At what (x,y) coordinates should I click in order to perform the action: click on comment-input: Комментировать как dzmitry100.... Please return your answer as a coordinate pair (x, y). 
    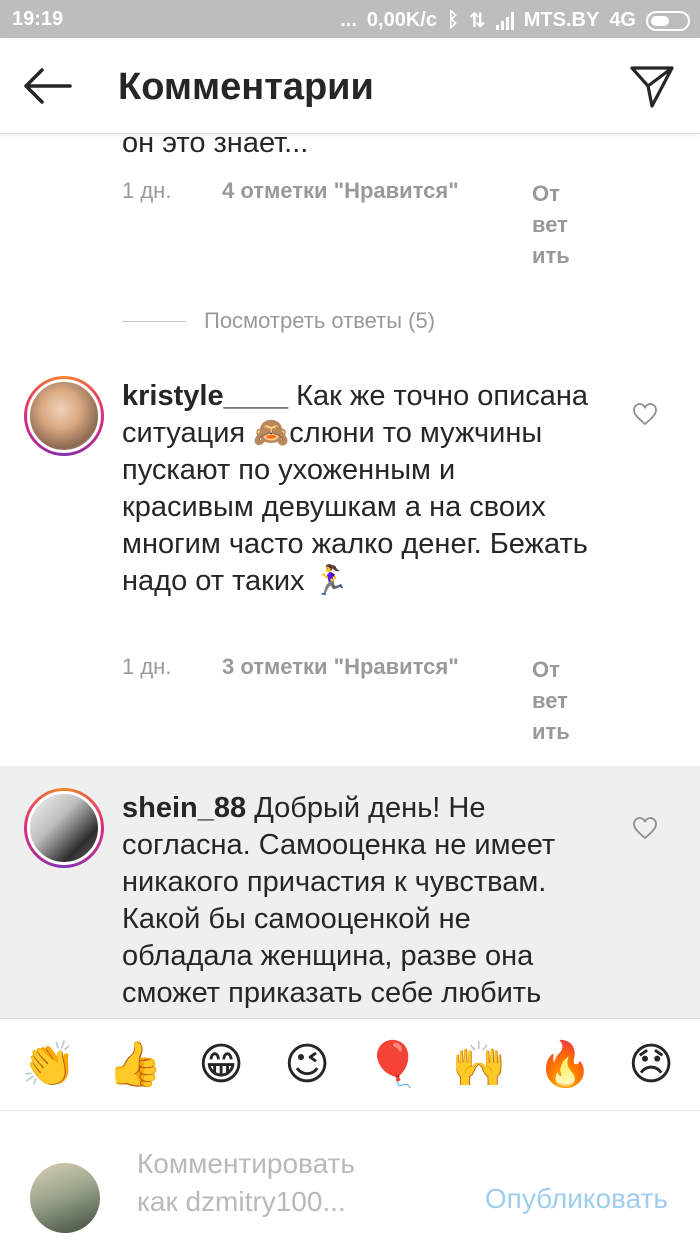
    Looking at the image, I should click on (277, 1183).